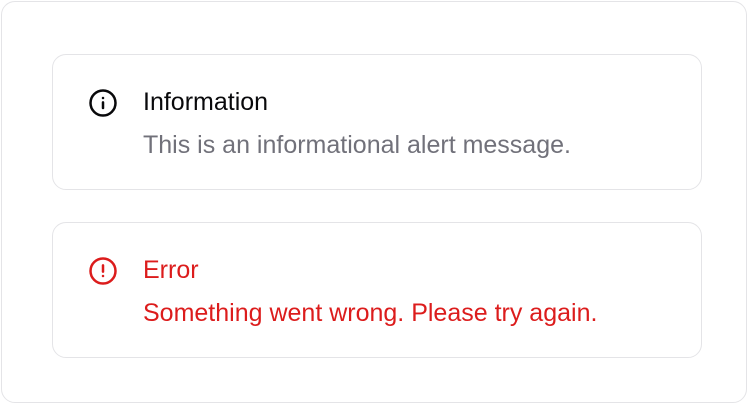 The width and height of the screenshot is (750, 406). I want to click on info-alert-description: This is an informational alert message., so click(357, 145).